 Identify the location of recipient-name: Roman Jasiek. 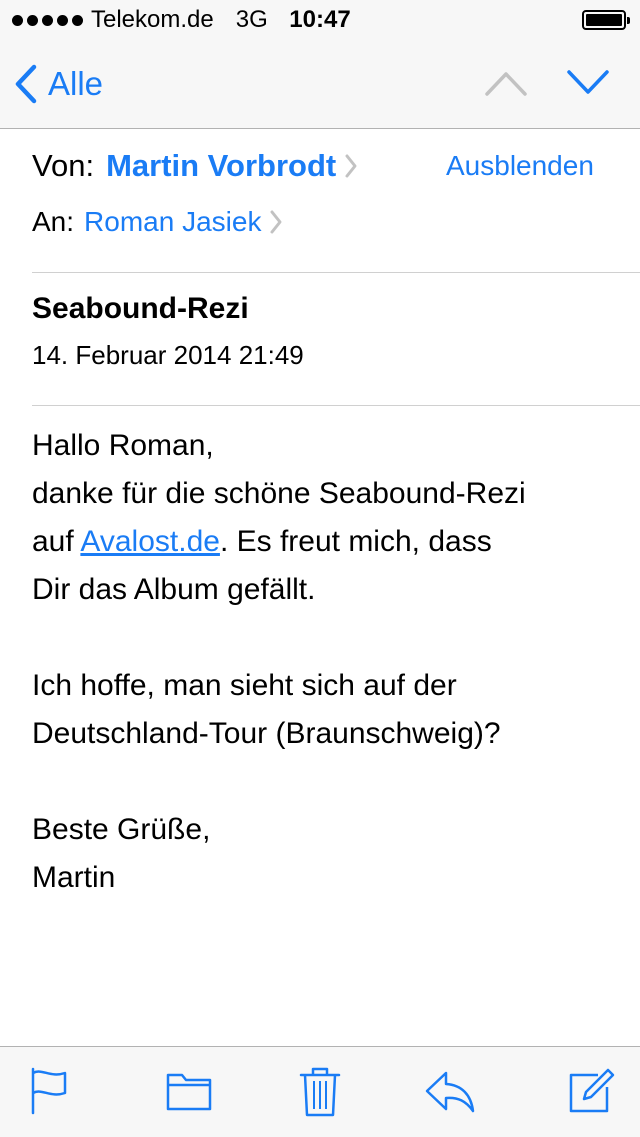
(172, 222).